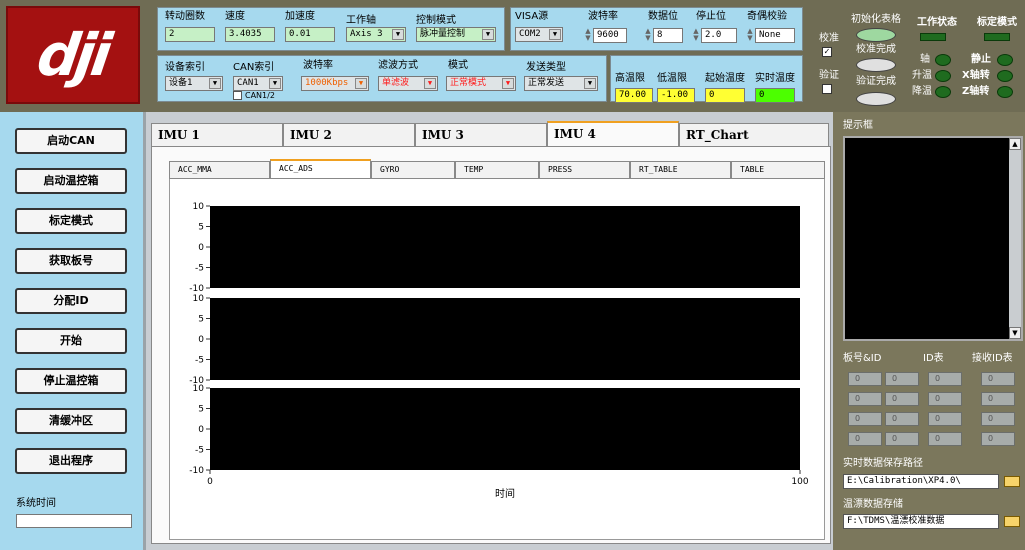  Describe the element at coordinates (992, 358) in the screenshot. I see `recv-id-table-label: 接收ID表` at that location.